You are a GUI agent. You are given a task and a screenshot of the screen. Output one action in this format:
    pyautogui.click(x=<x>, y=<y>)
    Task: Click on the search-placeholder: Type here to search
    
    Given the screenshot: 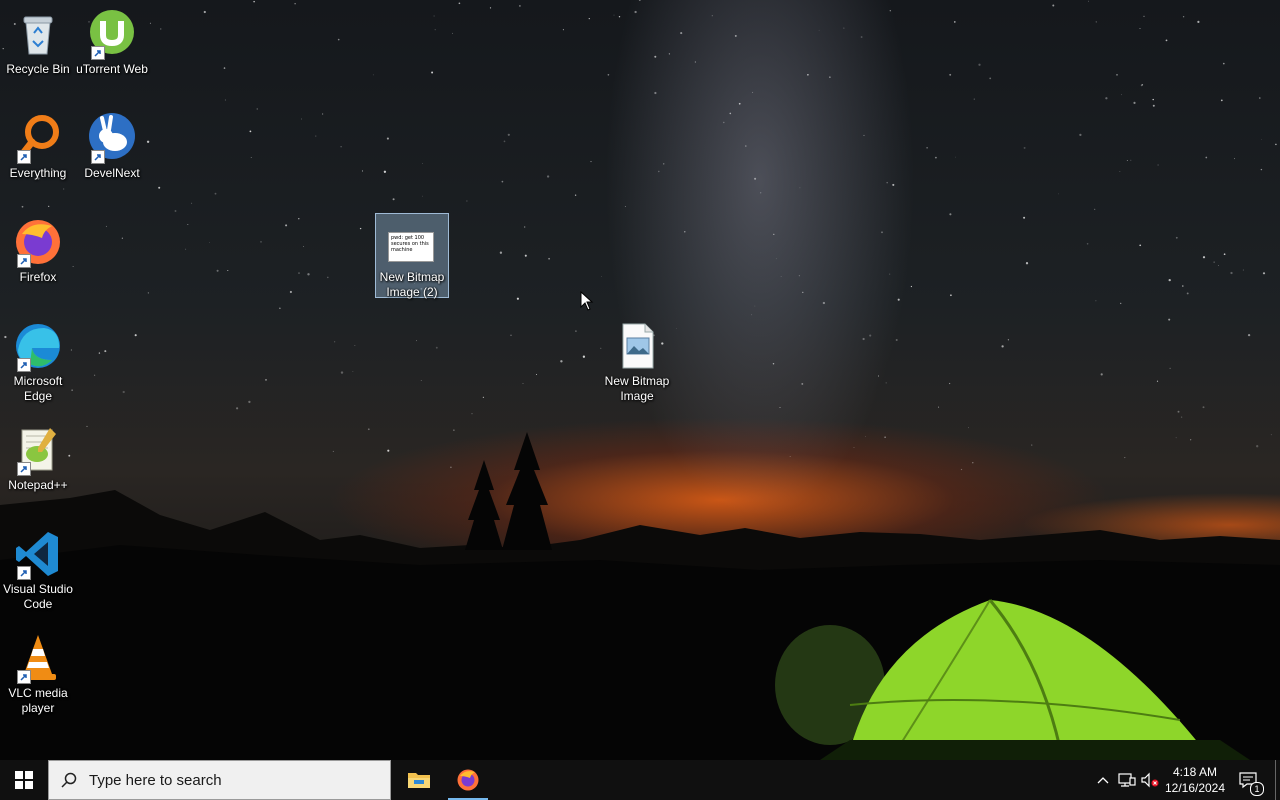 What is the action you would take?
    pyautogui.click(x=155, y=780)
    